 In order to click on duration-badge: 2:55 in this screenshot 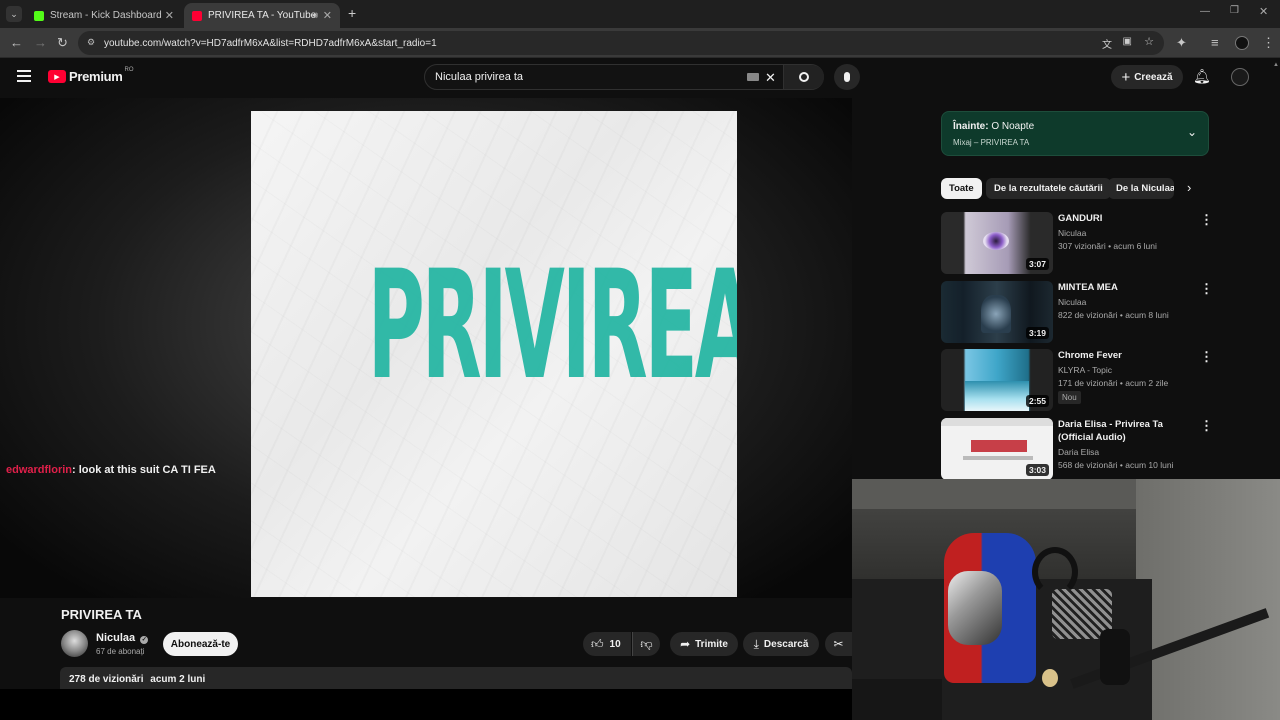, I will do `click(1037, 401)`.